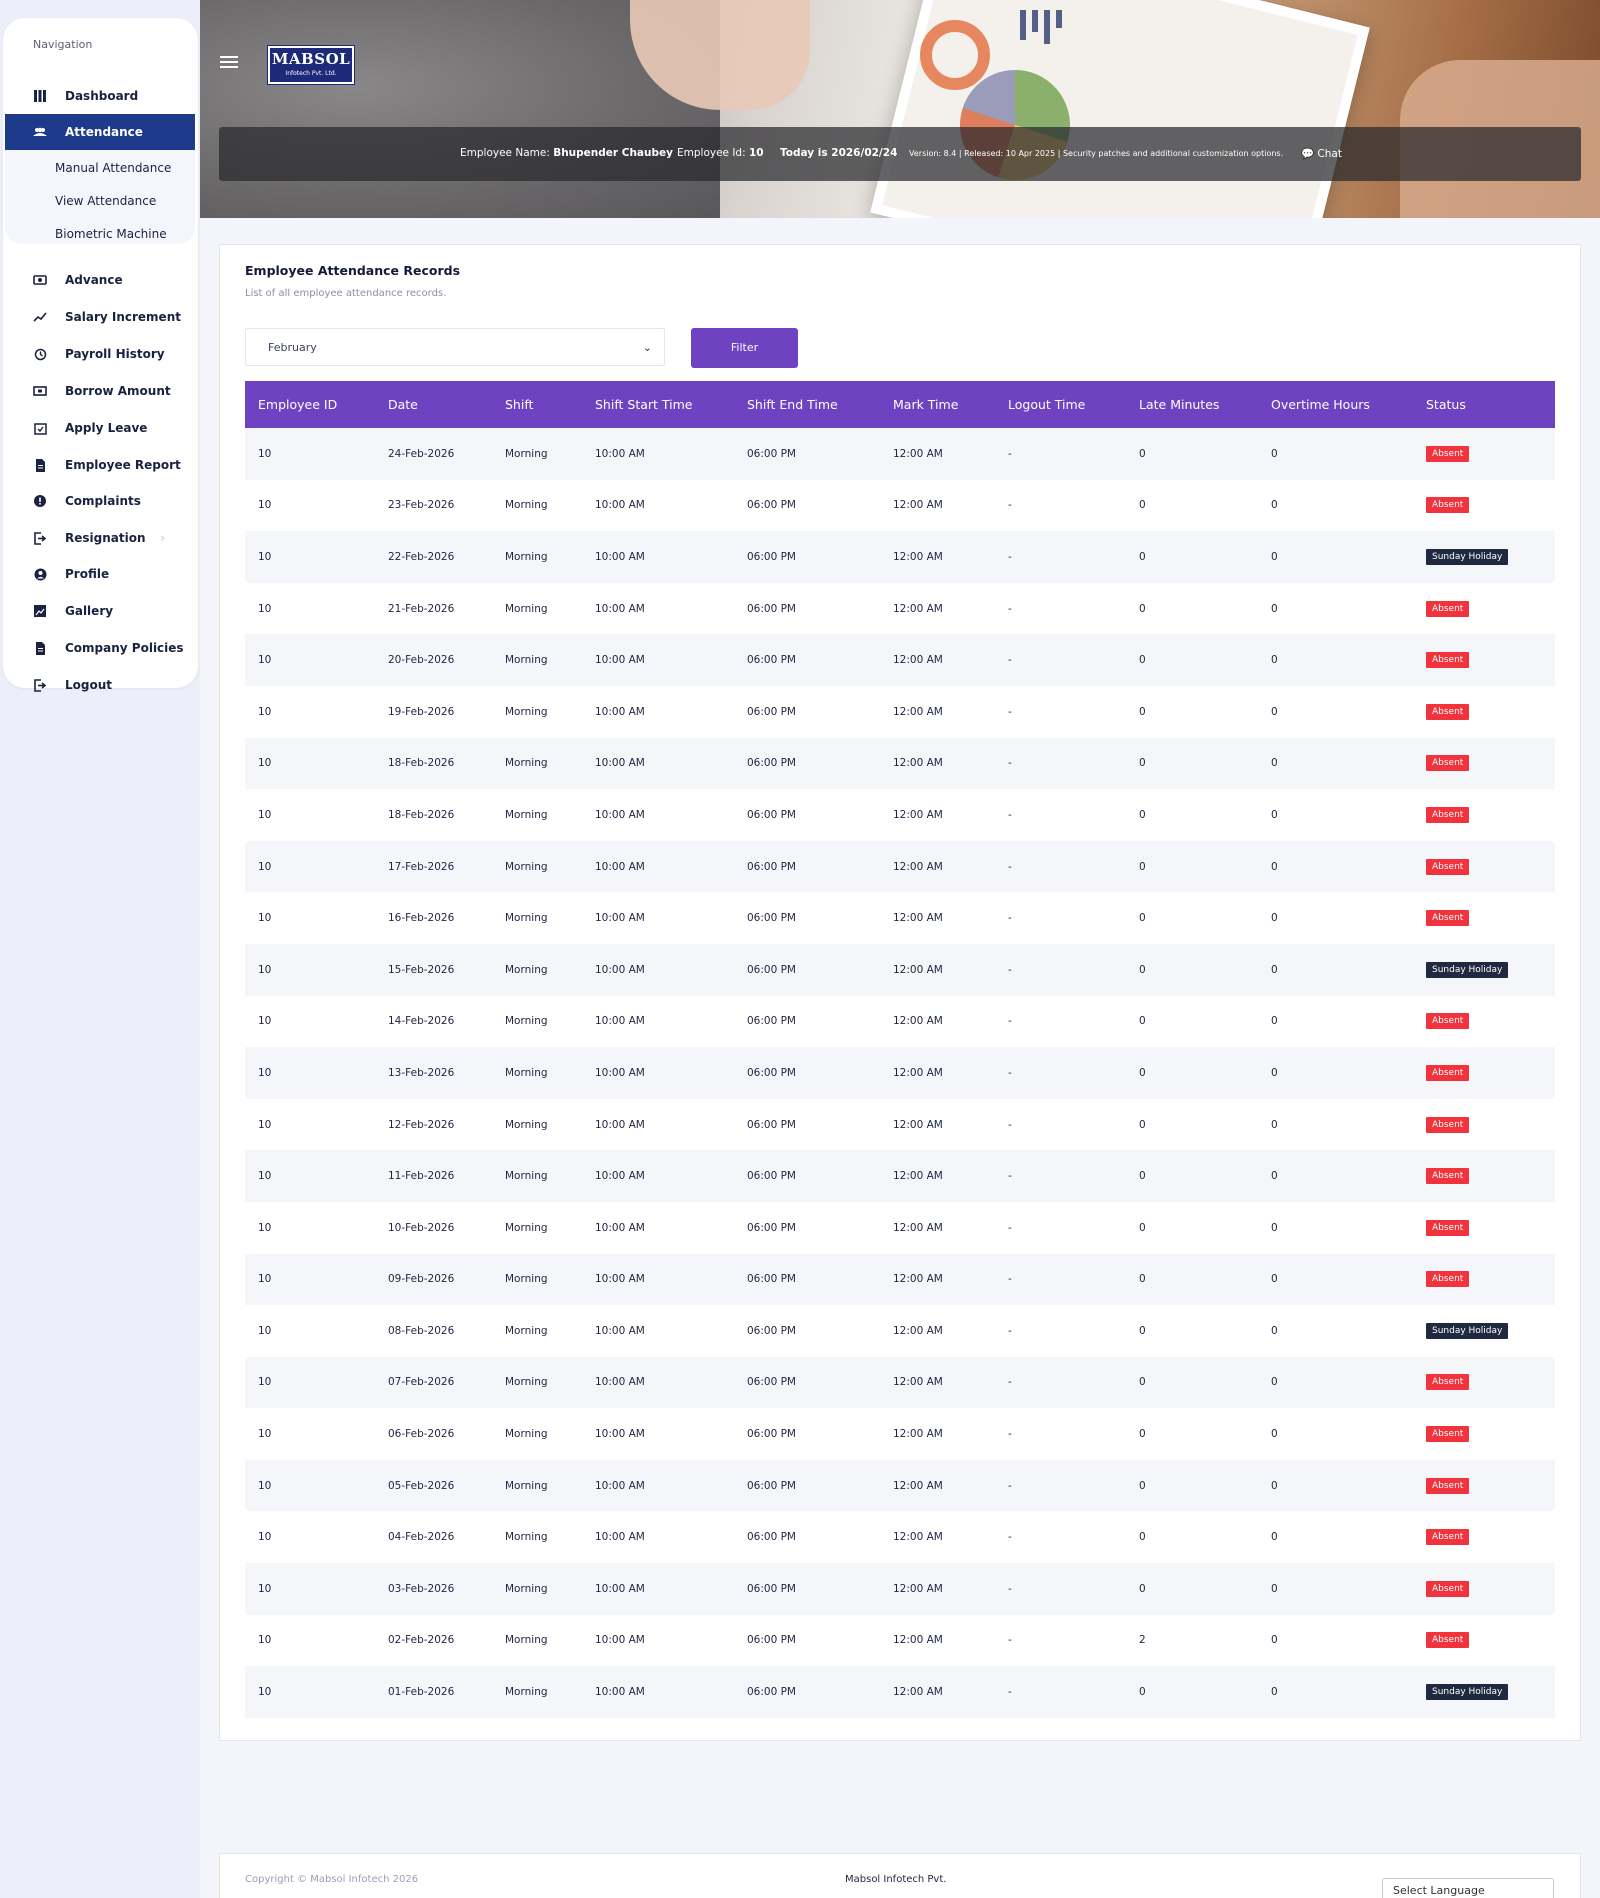 Image resolution: width=1600 pixels, height=1898 pixels. Describe the element at coordinates (100, 611) in the screenshot. I see `sidebar-item-gallery: Gallery` at that location.